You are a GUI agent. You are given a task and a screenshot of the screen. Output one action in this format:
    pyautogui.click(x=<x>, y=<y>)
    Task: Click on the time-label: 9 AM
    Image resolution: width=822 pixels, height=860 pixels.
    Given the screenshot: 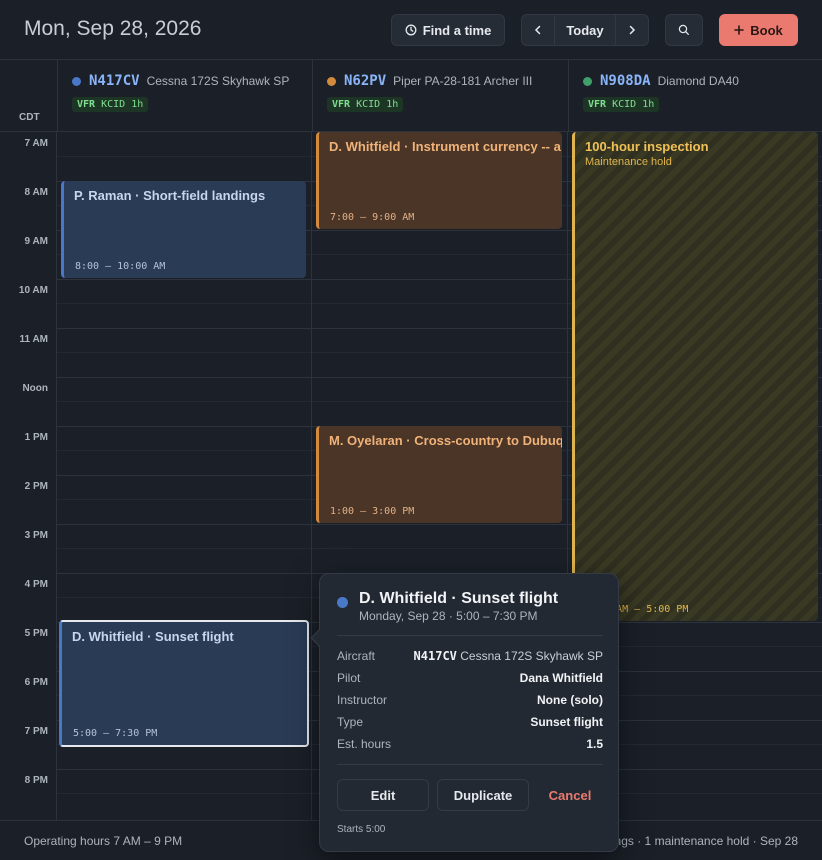 What is the action you would take?
    pyautogui.click(x=36, y=241)
    